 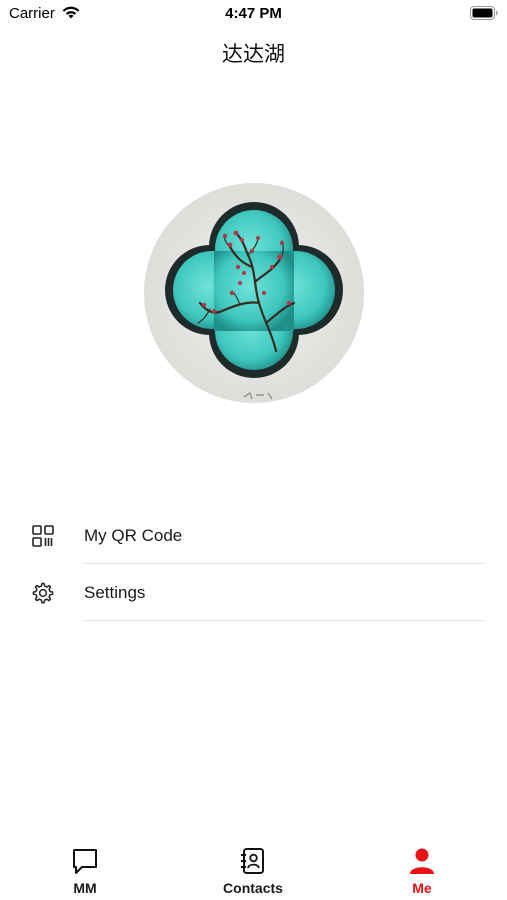 I want to click on gear-icon, so click(x=43, y=593).